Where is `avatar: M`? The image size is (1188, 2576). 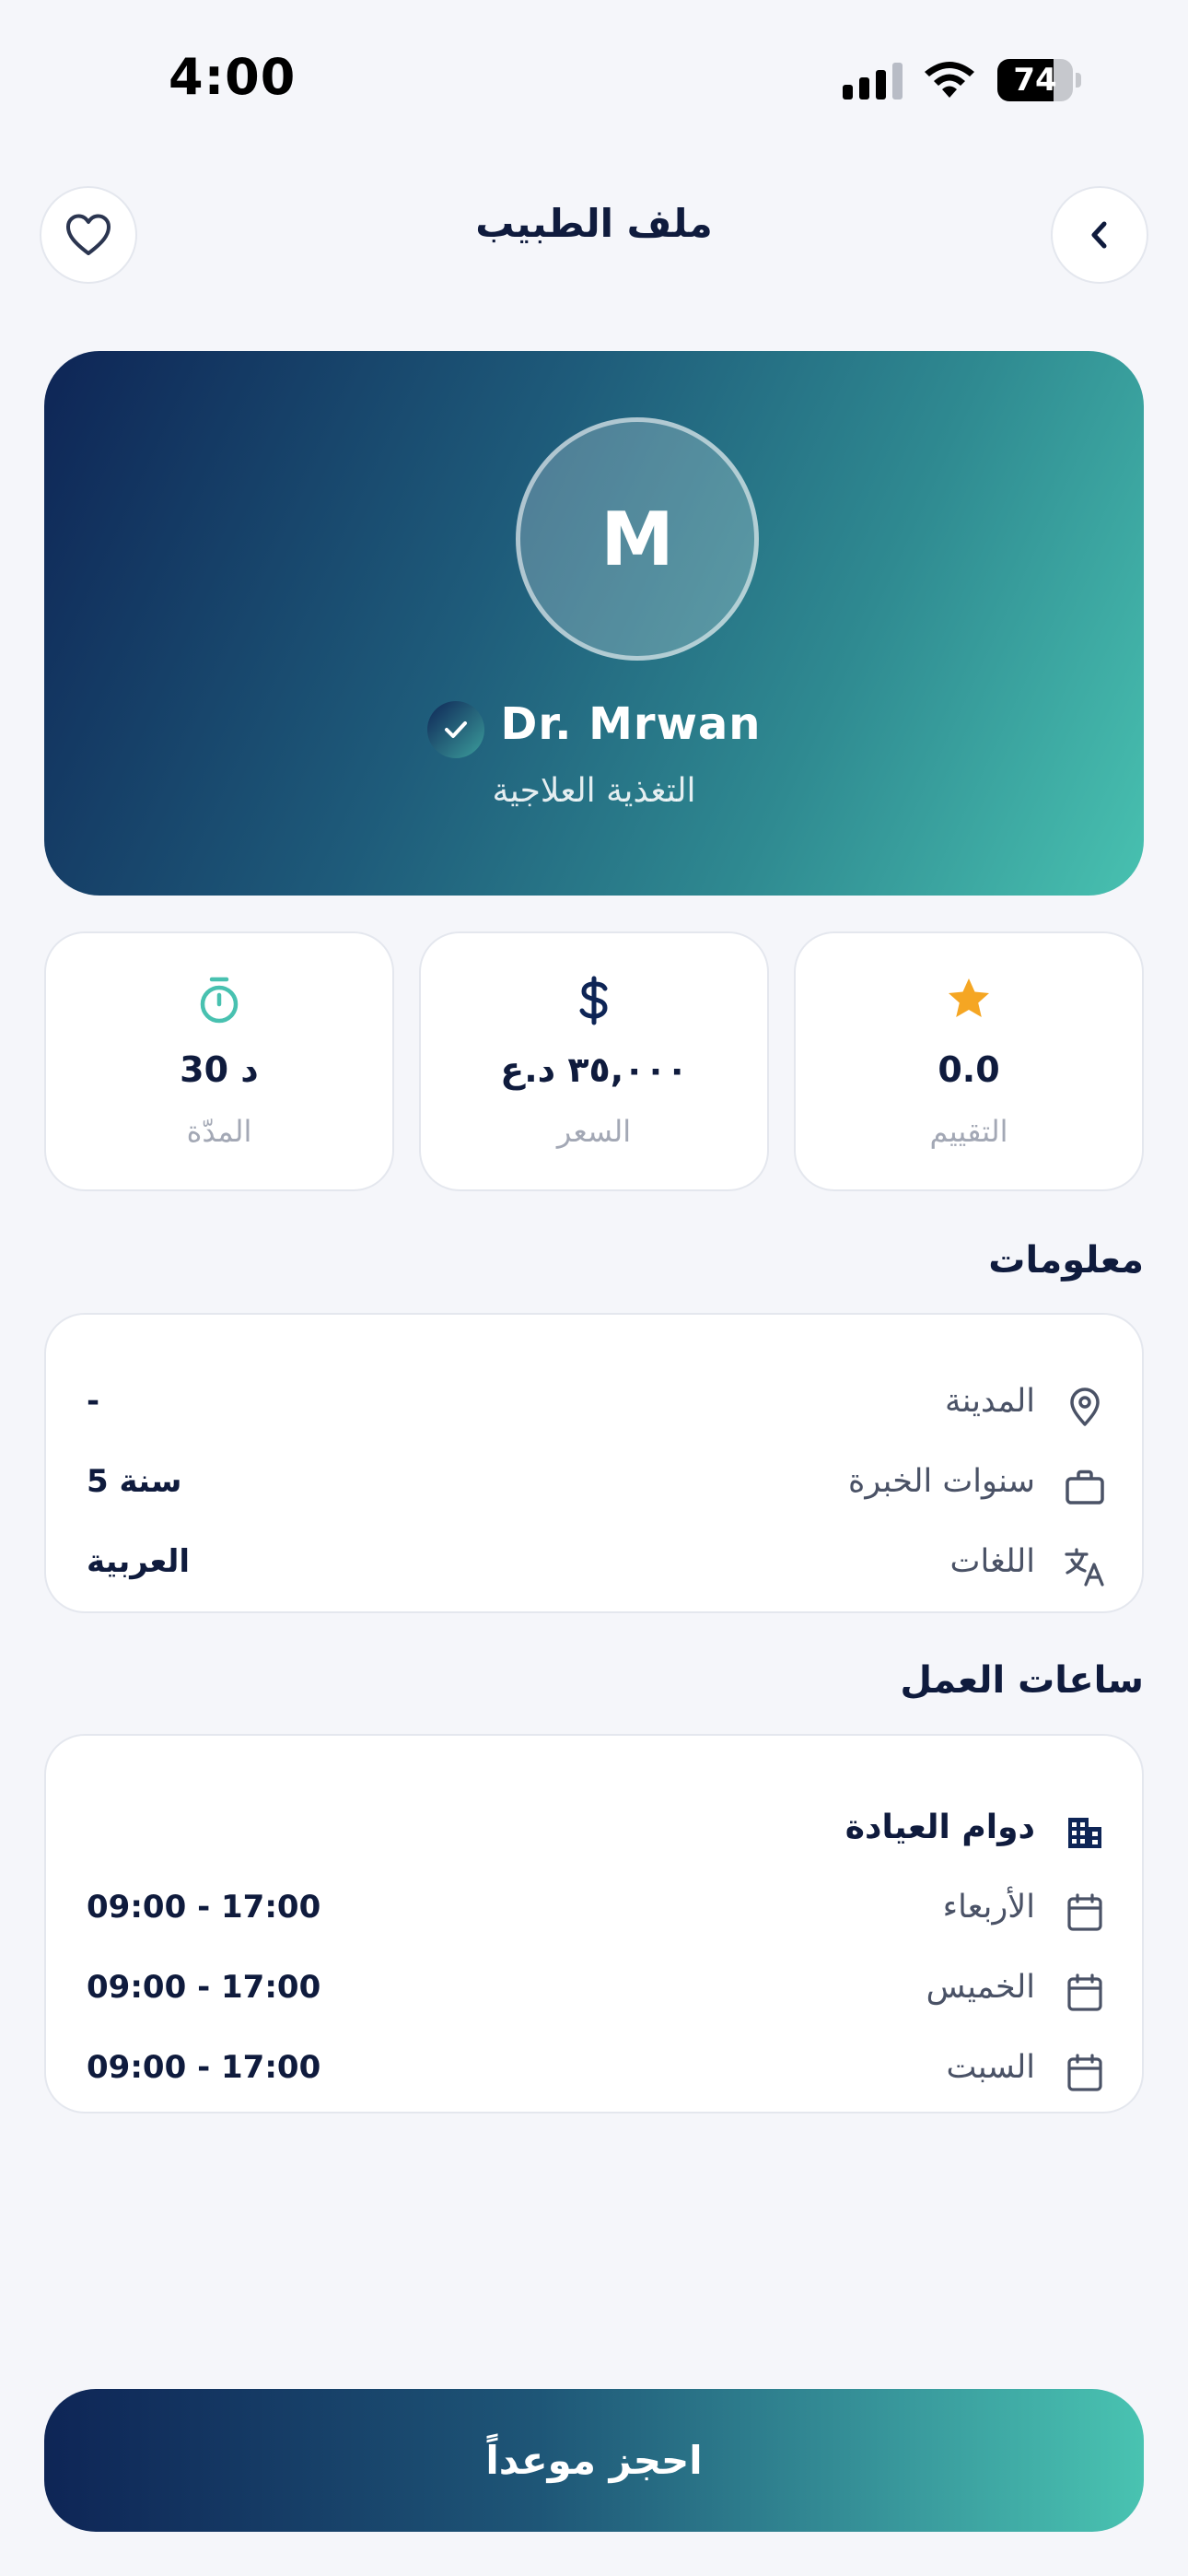 avatar: M is located at coordinates (637, 539).